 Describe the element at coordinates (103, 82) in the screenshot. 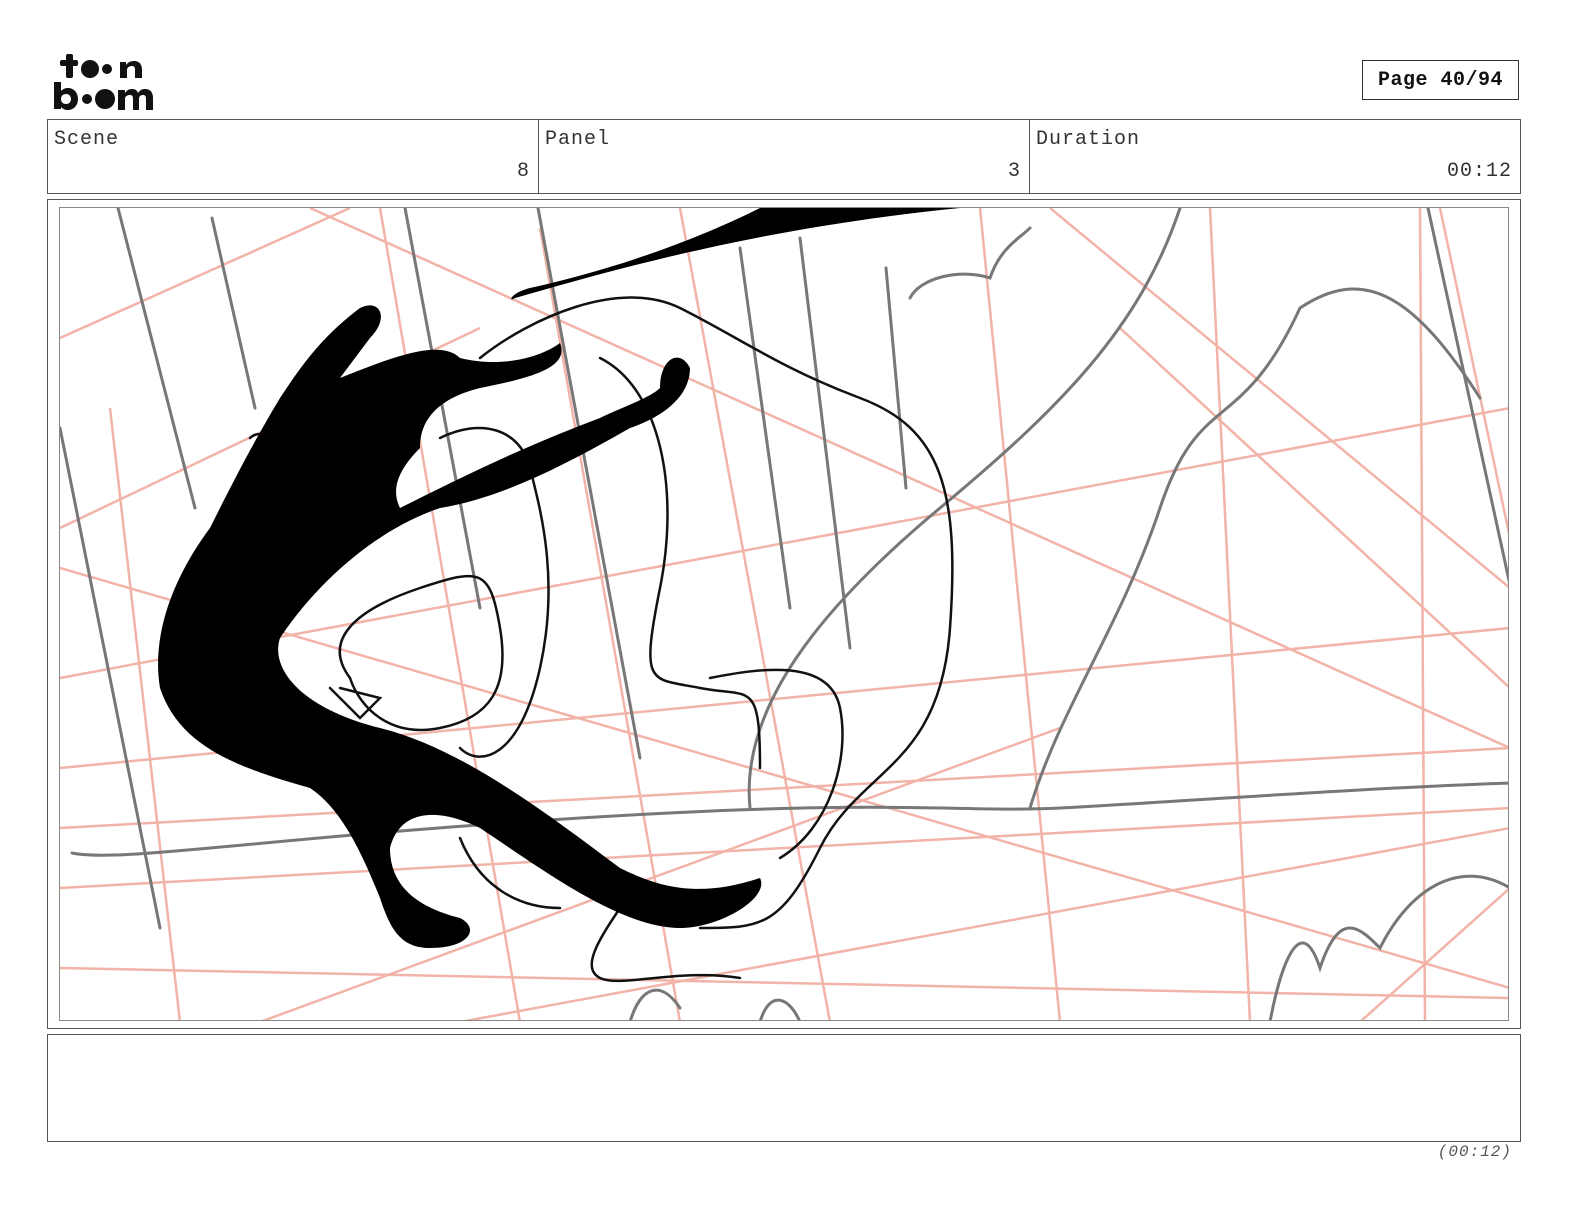

I see `toonboom-logo` at that location.